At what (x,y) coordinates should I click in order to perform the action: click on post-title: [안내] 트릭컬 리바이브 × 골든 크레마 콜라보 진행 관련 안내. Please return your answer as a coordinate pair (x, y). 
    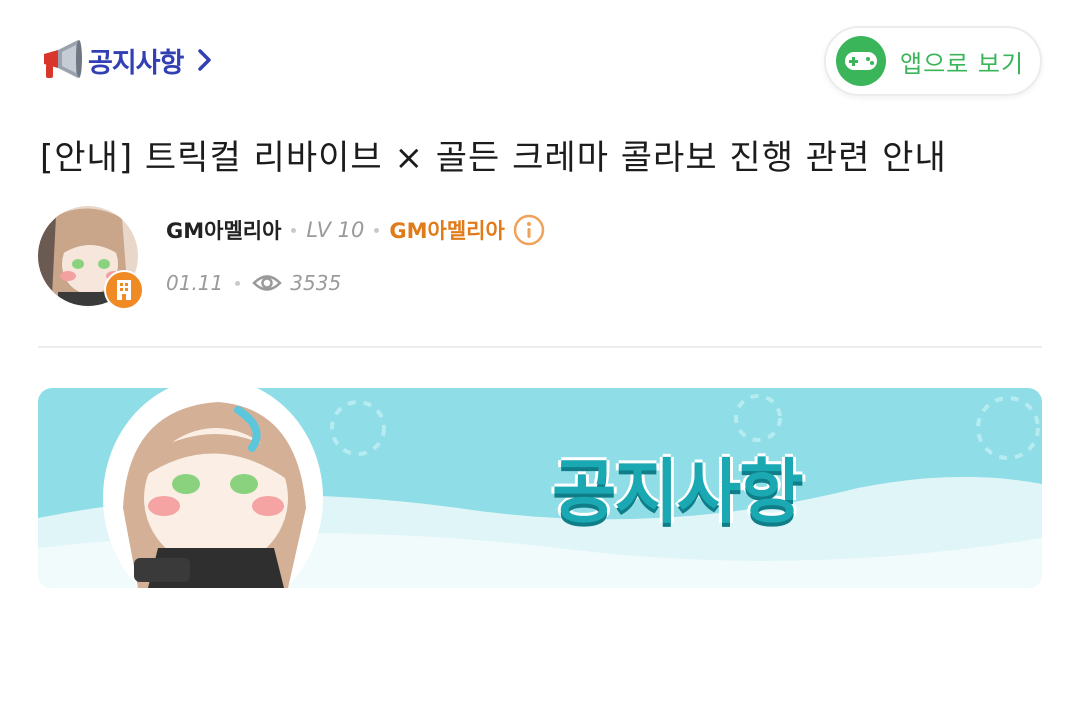
    Looking at the image, I should click on (493, 158).